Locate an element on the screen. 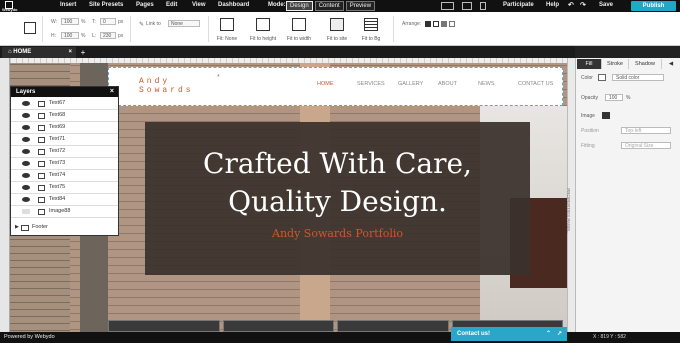 This screenshot has height=343, width=680. mobile-view-icon is located at coordinates (483, 6).